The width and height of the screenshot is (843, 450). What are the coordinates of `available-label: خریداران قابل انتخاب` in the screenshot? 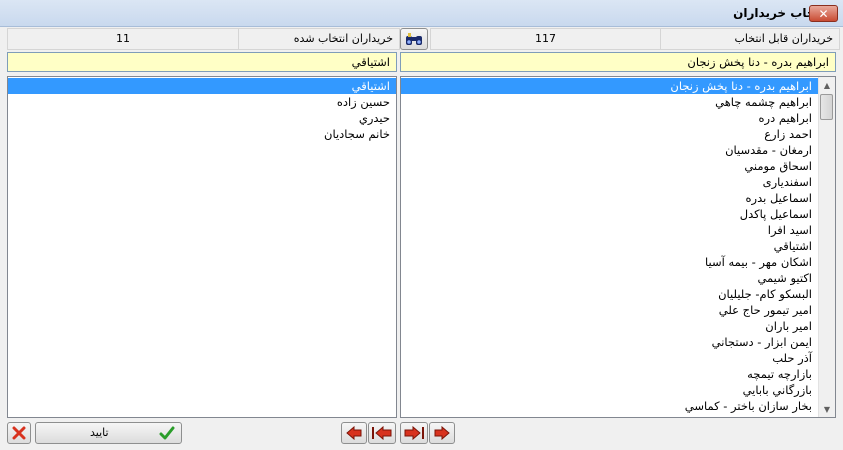 It's located at (783, 38).